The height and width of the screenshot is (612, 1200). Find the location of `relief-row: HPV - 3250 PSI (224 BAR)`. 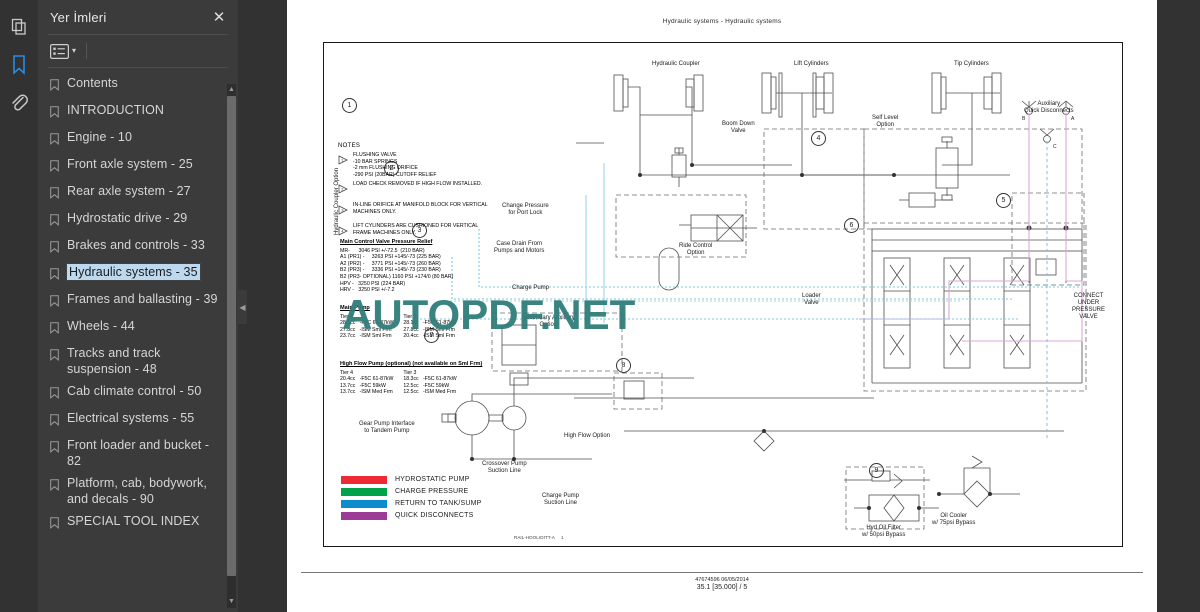

relief-row: HPV - 3250 PSI (224 BAR) is located at coordinates (373, 283).